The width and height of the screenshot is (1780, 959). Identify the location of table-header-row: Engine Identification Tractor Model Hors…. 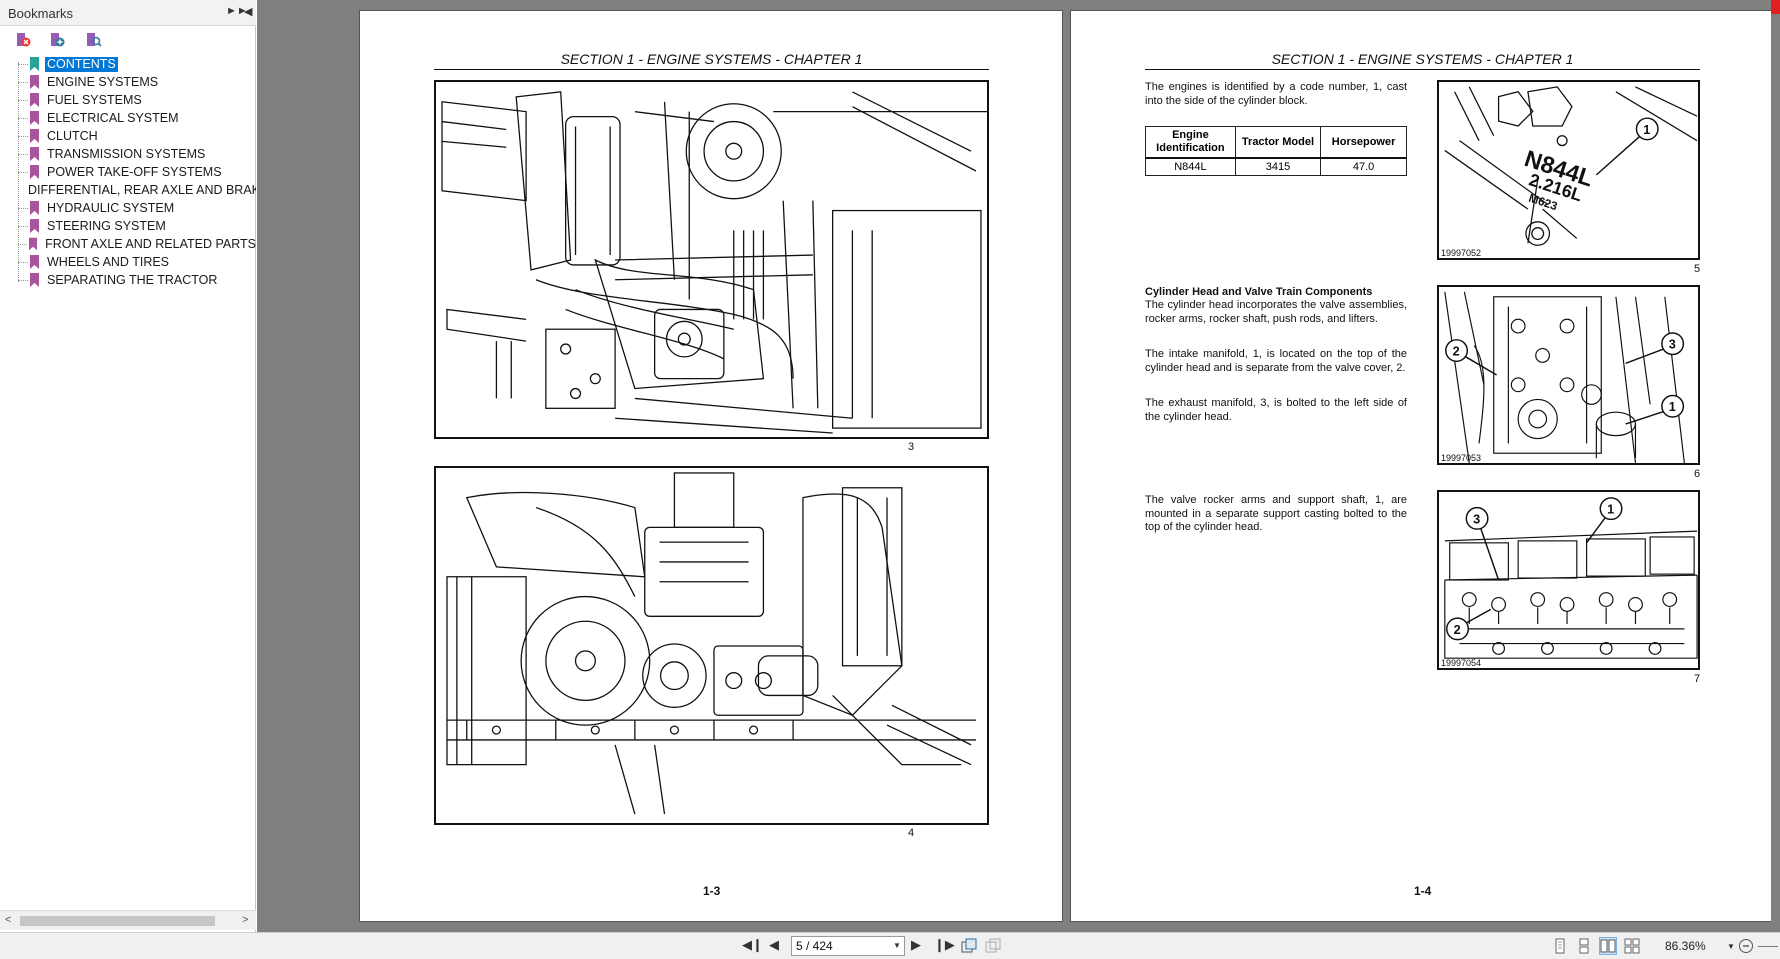
(1276, 142).